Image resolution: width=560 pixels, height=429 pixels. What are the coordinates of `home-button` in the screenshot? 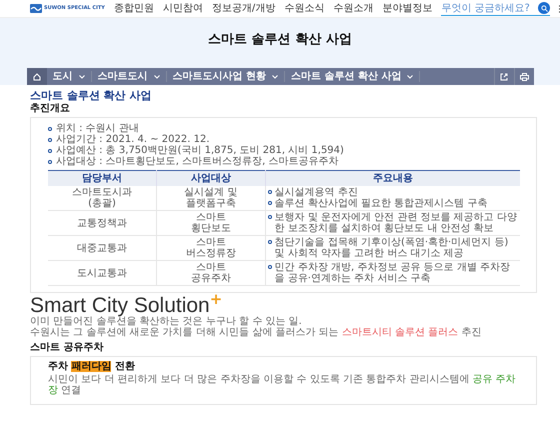 It's located at (36, 76).